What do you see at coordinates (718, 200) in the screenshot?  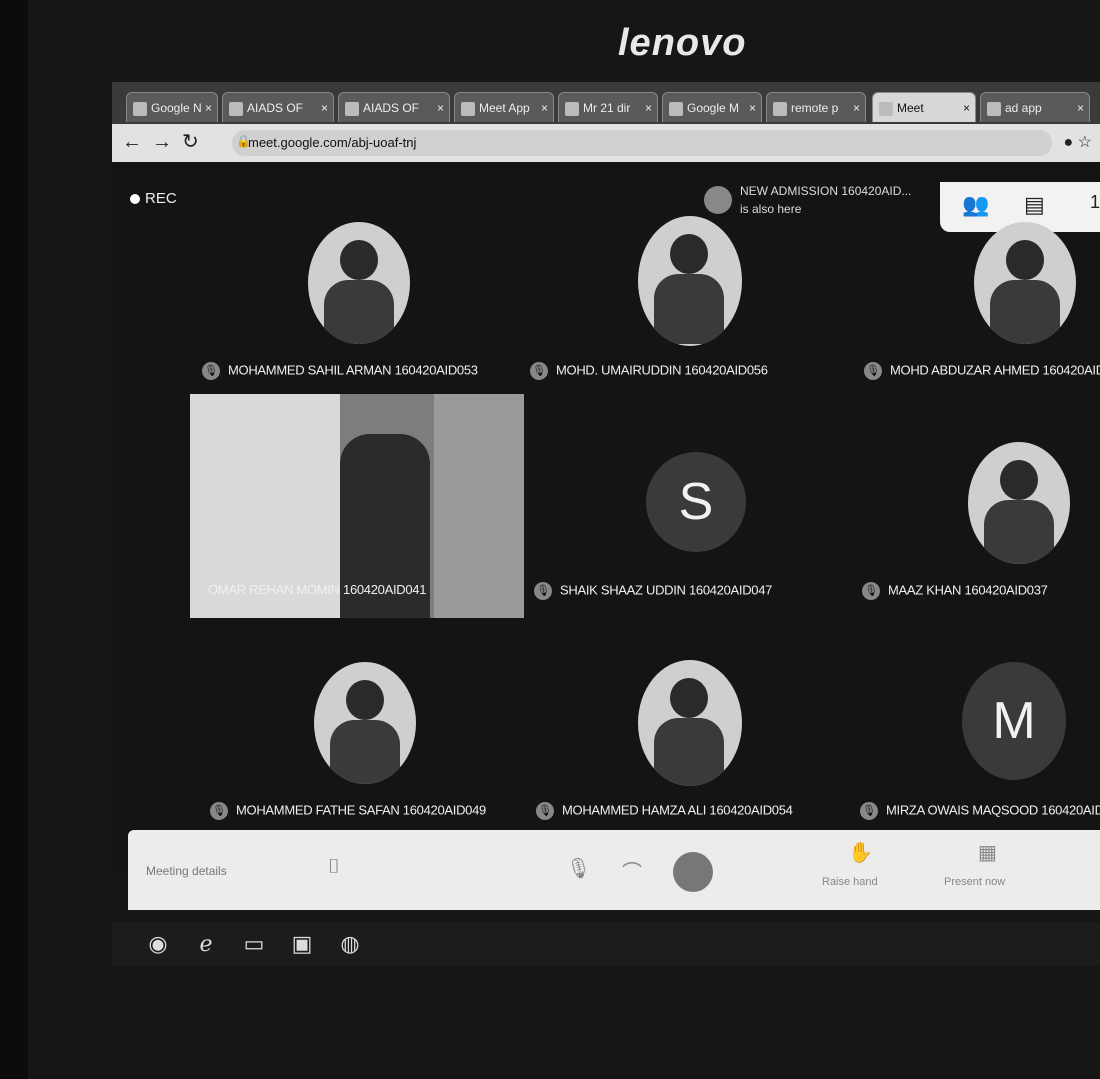 I see `avatar` at bounding box center [718, 200].